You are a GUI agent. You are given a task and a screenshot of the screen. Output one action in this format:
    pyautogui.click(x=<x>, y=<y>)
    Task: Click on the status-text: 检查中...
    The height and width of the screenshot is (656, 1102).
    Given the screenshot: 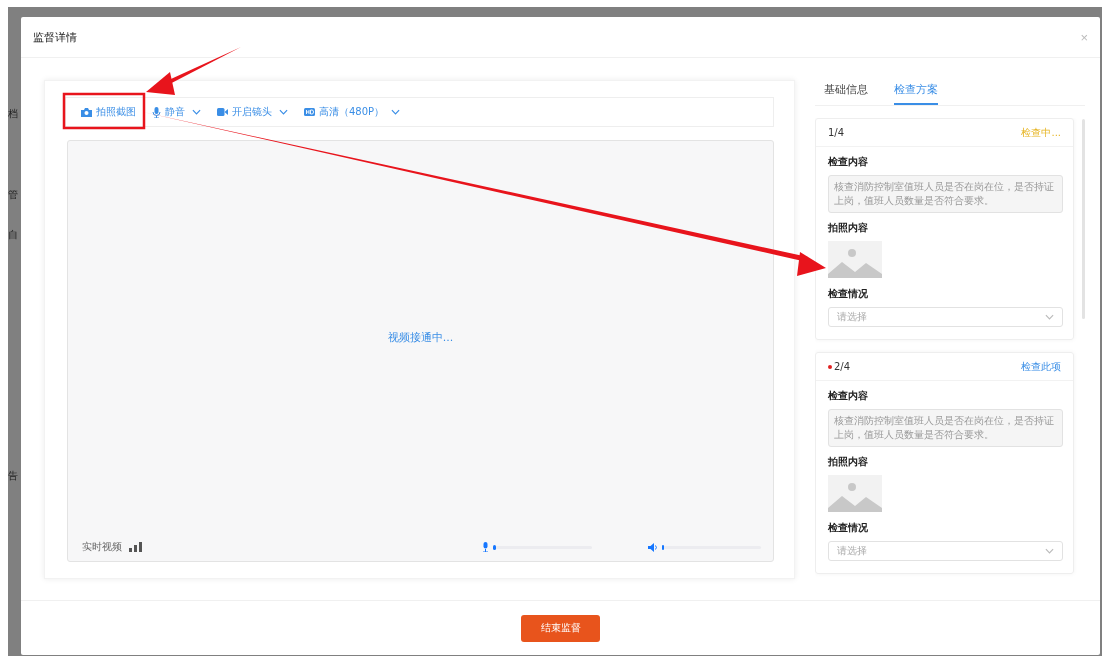 What is the action you would take?
    pyautogui.click(x=1041, y=132)
    